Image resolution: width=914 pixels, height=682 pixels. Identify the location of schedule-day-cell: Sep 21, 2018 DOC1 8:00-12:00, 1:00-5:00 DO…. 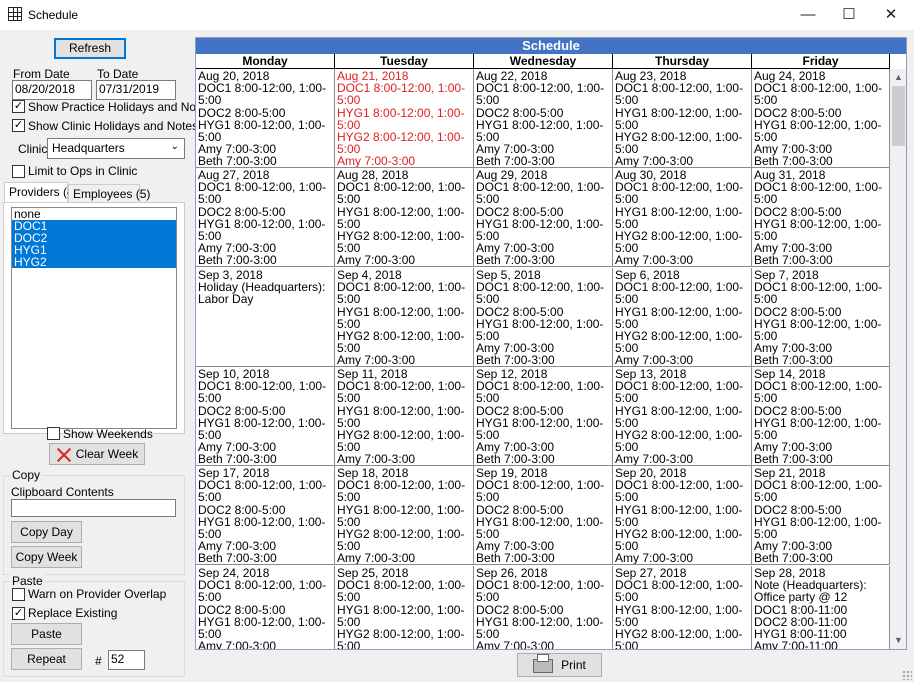
(821, 515).